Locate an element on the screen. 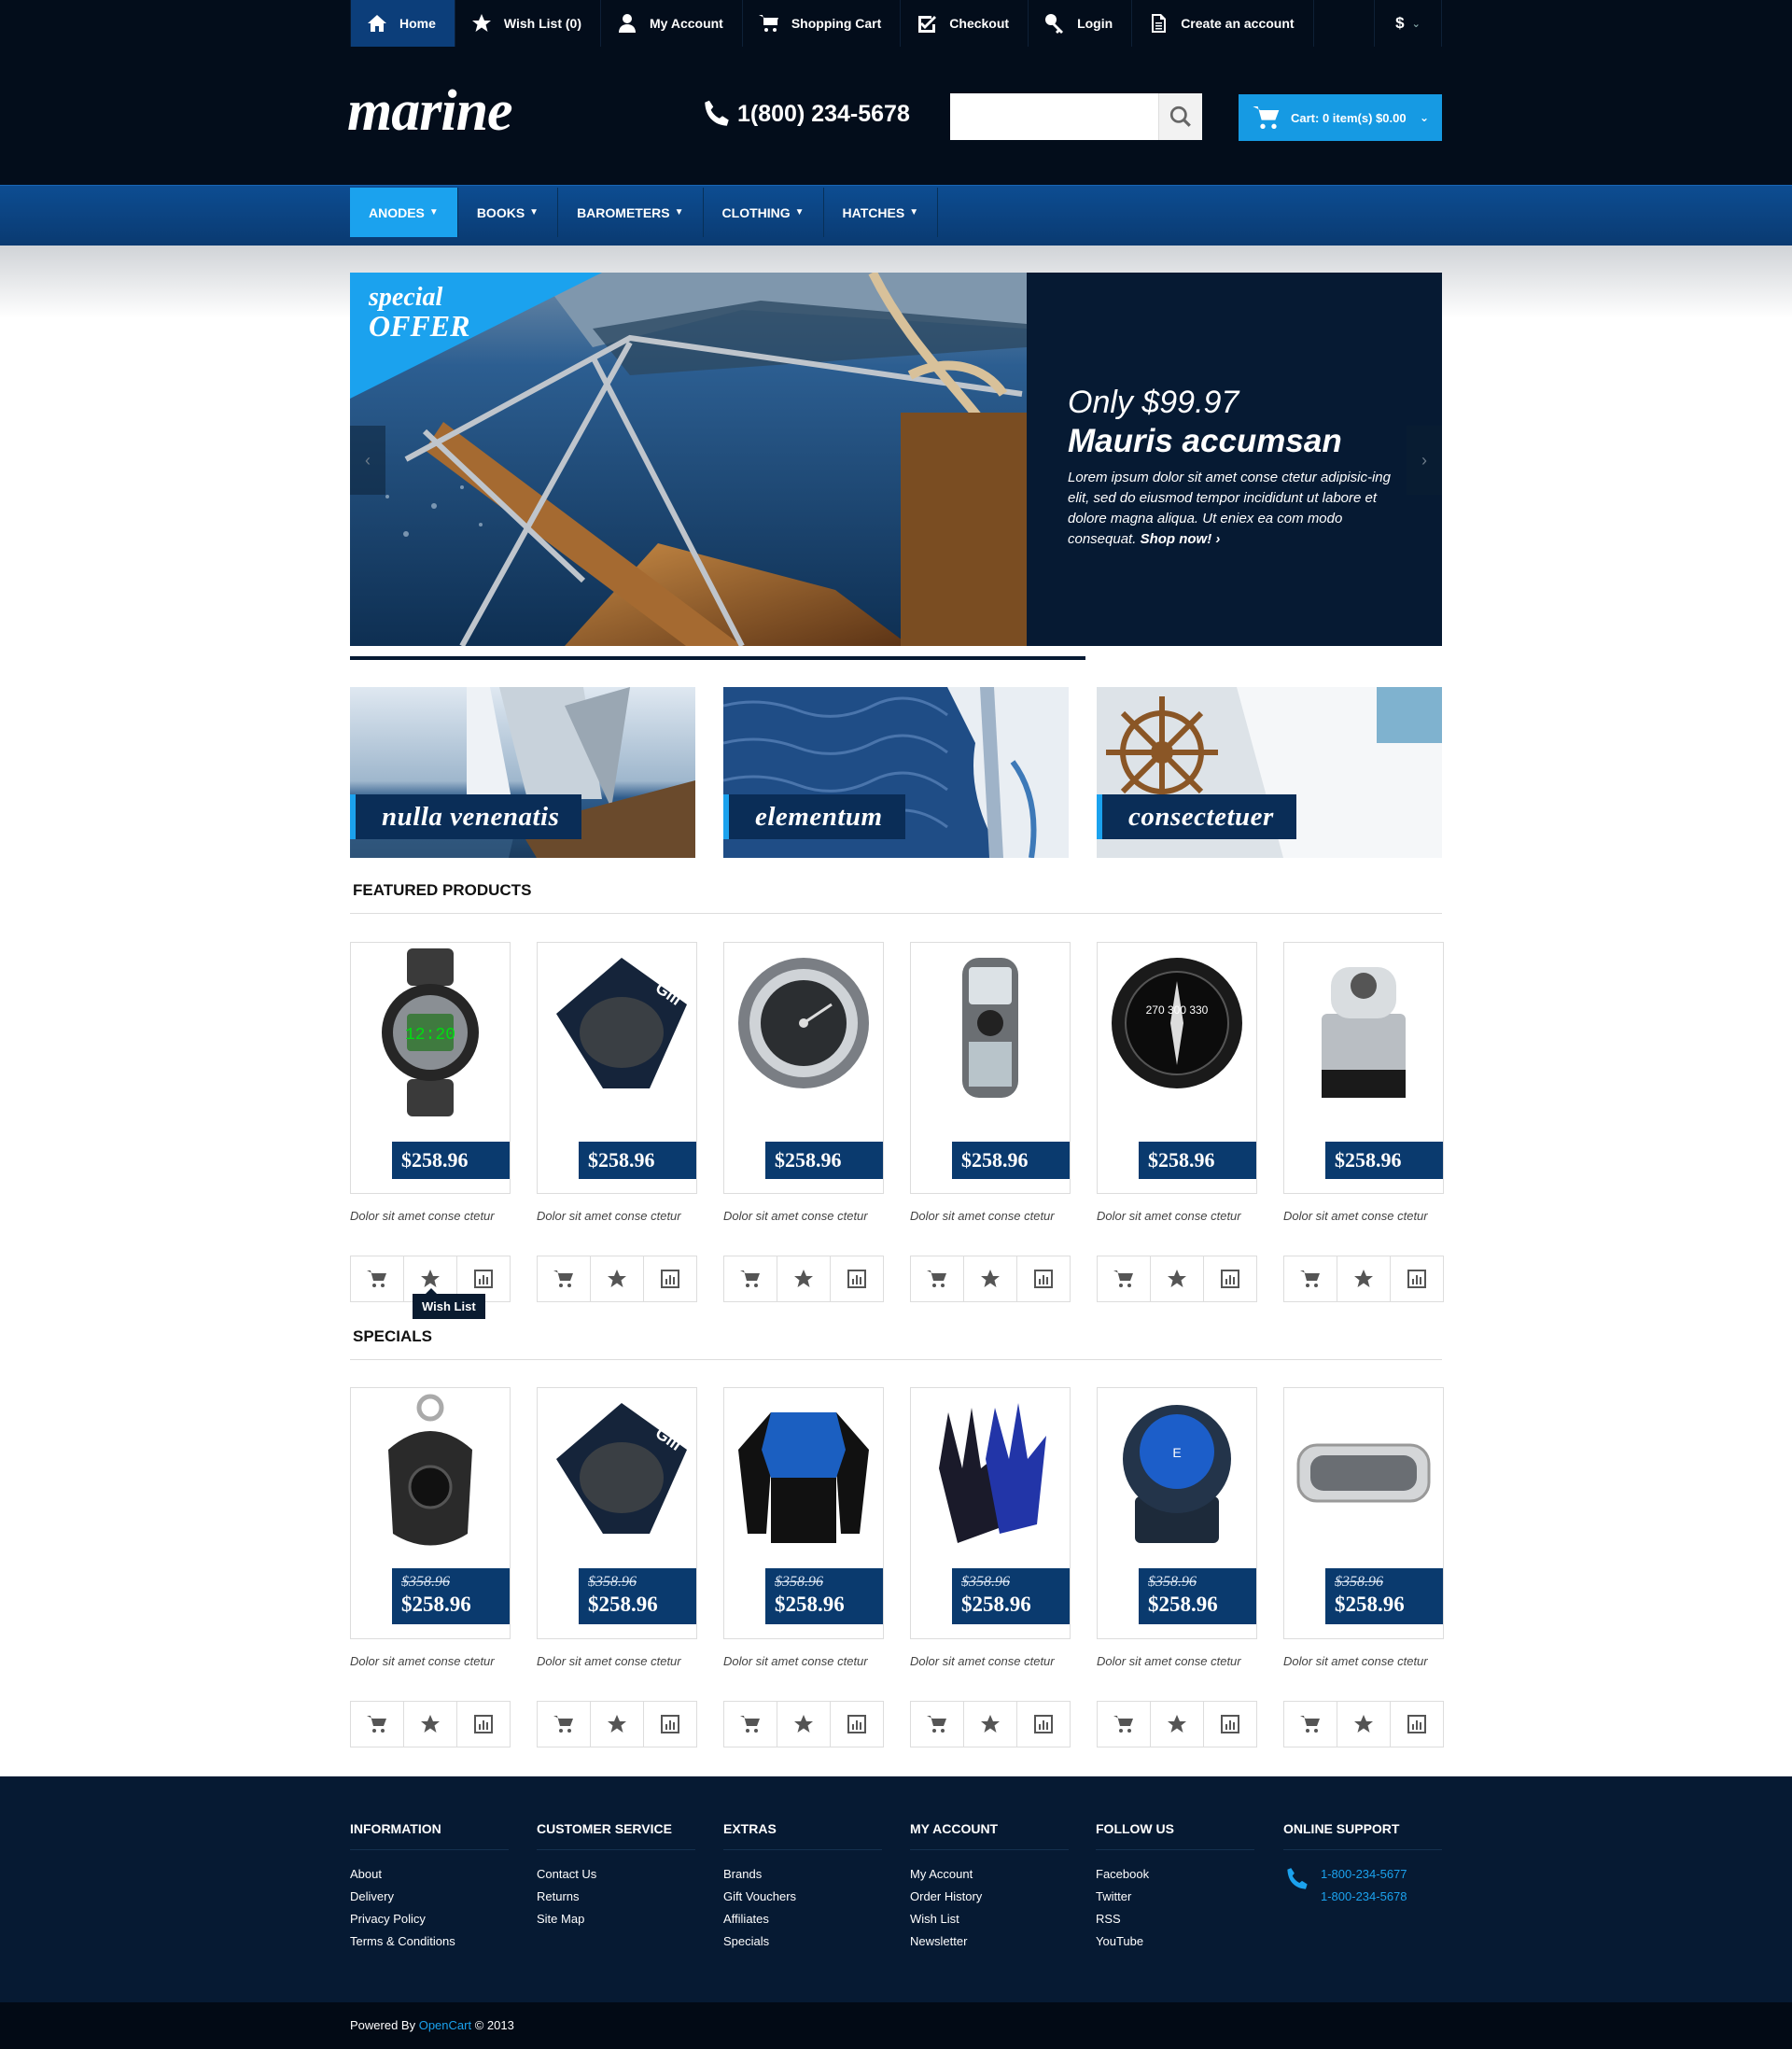 Image resolution: width=1792 pixels, height=2049 pixels. topnav-wishlist: Wish List (0) is located at coordinates (528, 23).